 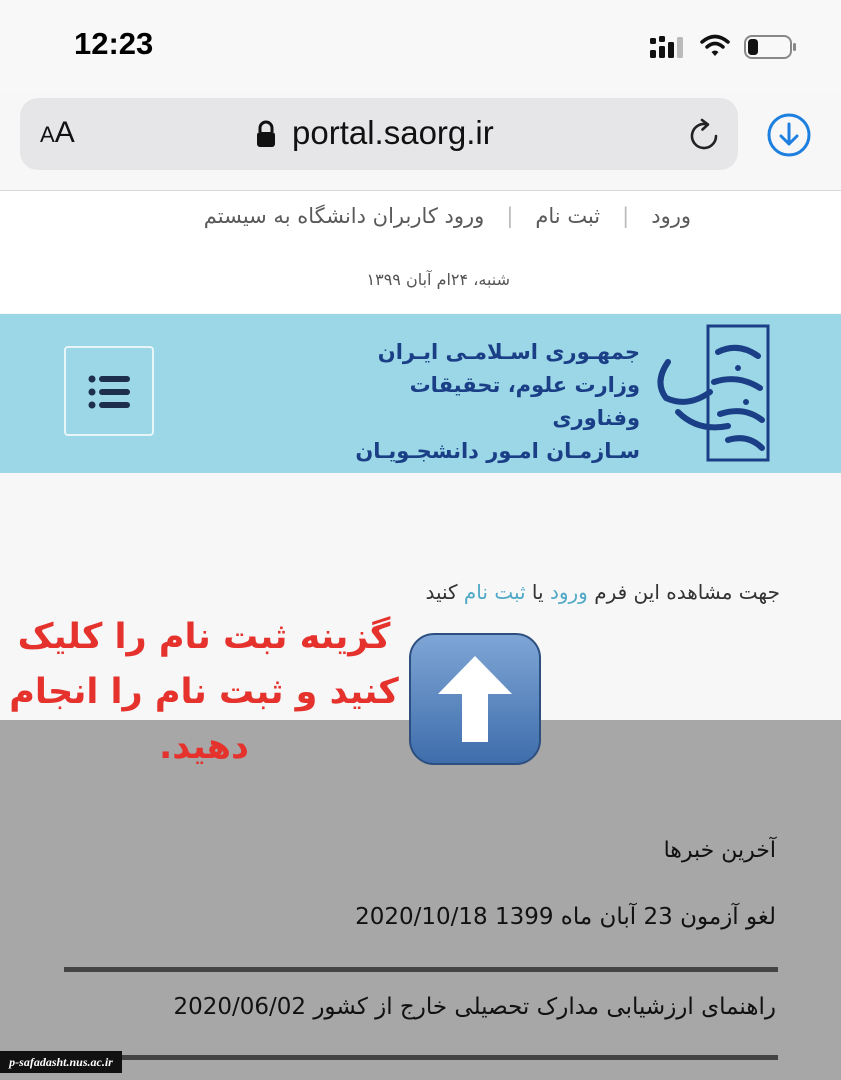 I want to click on nav-register-link: ثبت نام, so click(x=567, y=216).